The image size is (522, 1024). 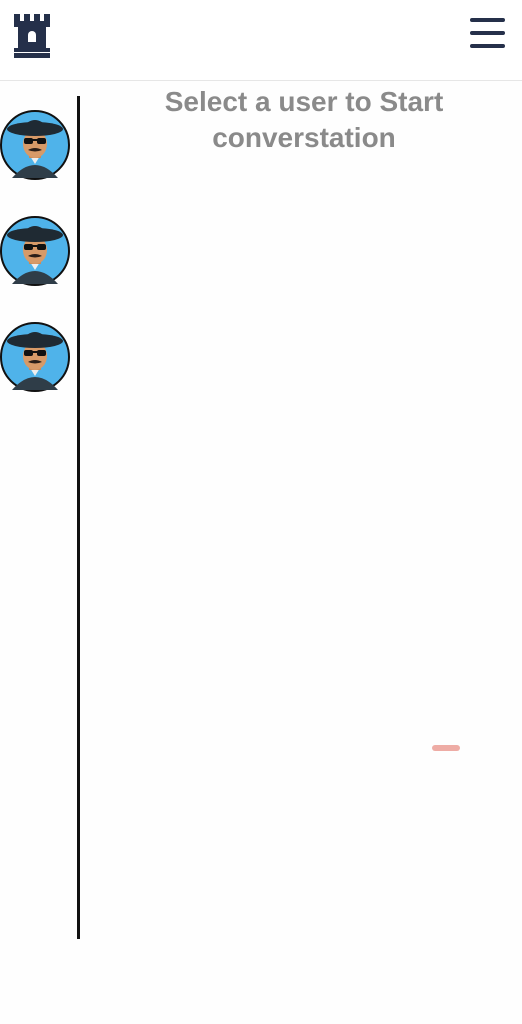 What do you see at coordinates (487, 33) in the screenshot?
I see `hamburger-menu-icon` at bounding box center [487, 33].